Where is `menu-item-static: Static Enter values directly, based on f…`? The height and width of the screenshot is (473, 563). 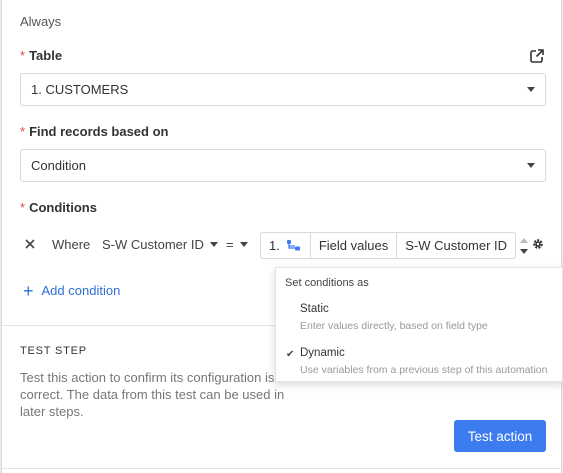 menu-item-static: Static Enter values directly, based on f… is located at coordinates (419, 323).